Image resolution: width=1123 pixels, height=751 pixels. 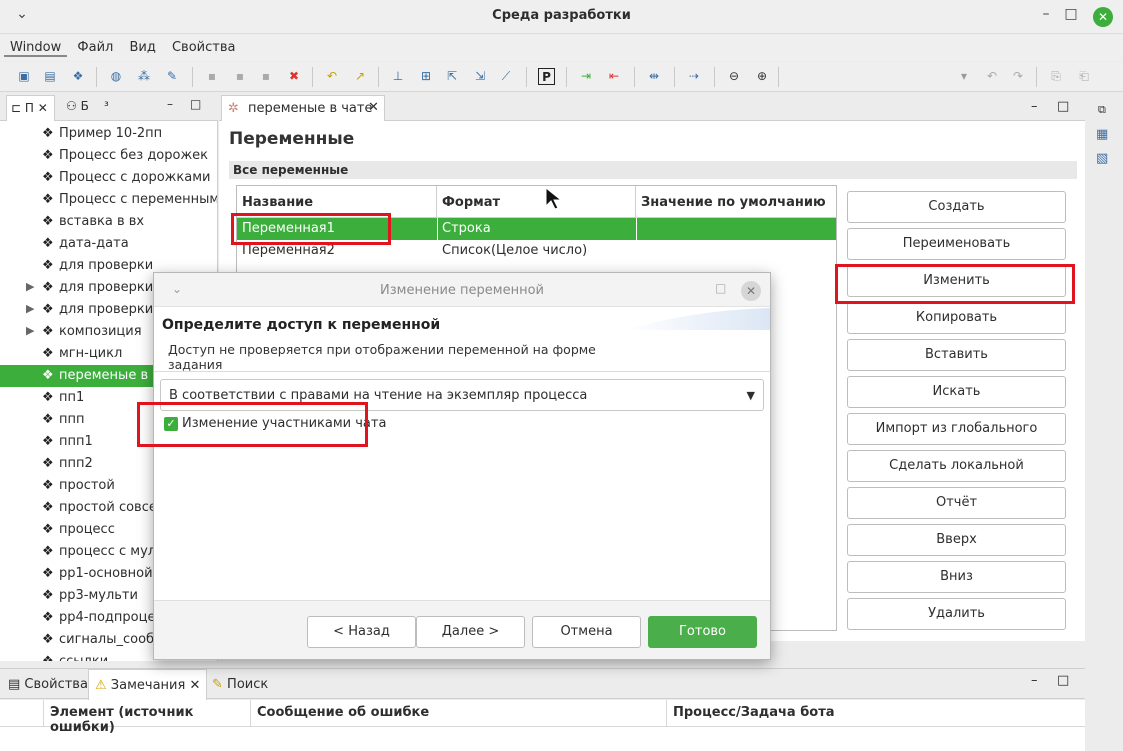 What do you see at coordinates (992, 76) in the screenshot?
I see `undo-icon: ↶` at bounding box center [992, 76].